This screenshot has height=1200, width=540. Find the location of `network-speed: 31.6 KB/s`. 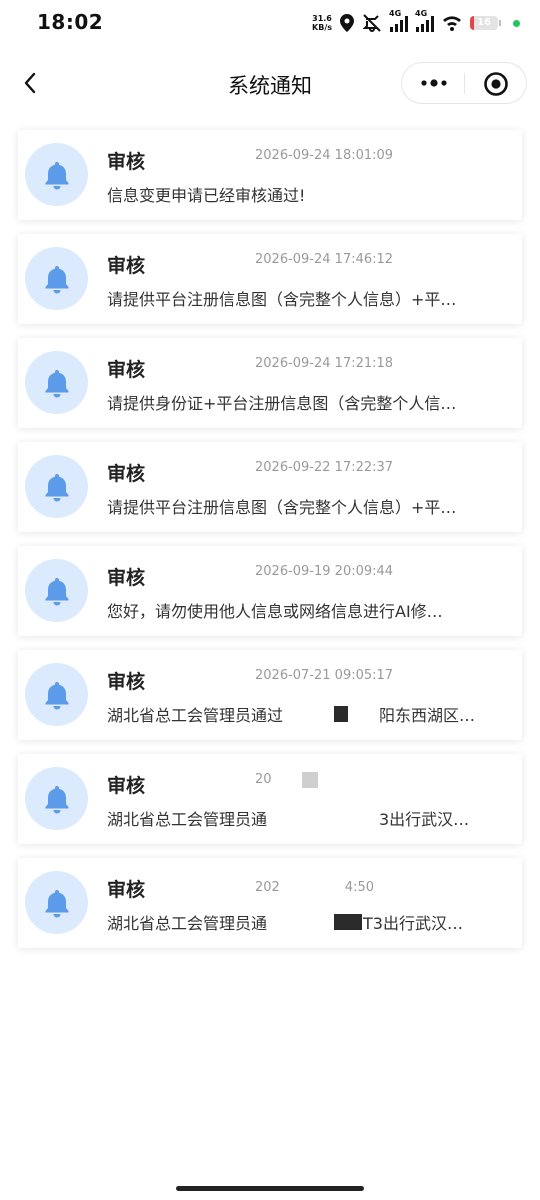

network-speed: 31.6 KB/s is located at coordinates (322, 23).